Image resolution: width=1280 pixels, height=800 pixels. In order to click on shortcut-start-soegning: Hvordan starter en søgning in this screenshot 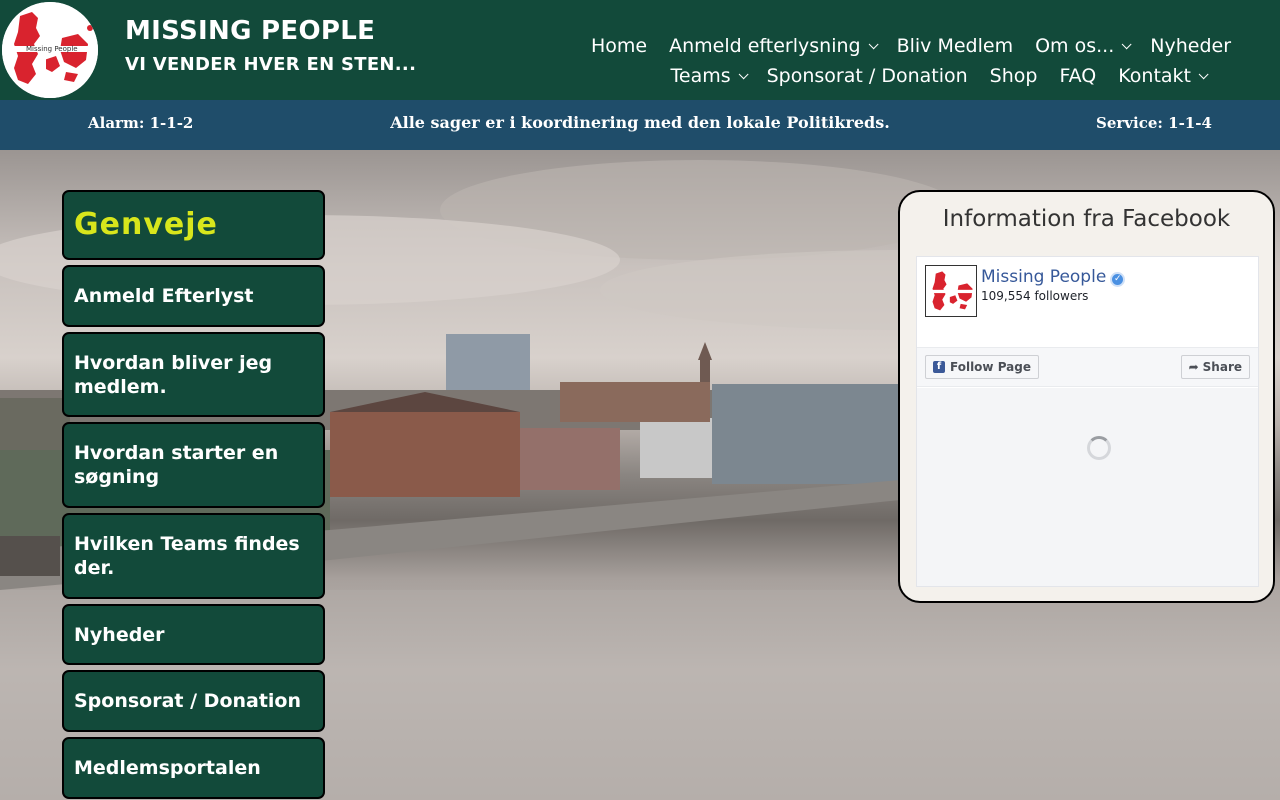, I will do `click(193, 465)`.